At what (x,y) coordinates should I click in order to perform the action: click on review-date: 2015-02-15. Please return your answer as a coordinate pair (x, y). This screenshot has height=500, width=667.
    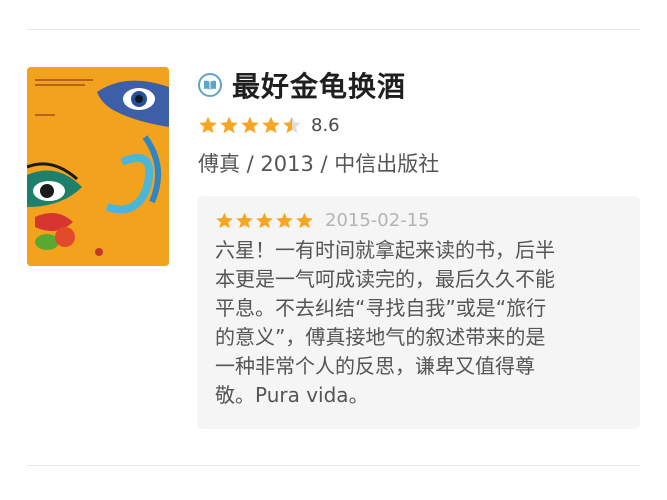
    Looking at the image, I should click on (377, 220).